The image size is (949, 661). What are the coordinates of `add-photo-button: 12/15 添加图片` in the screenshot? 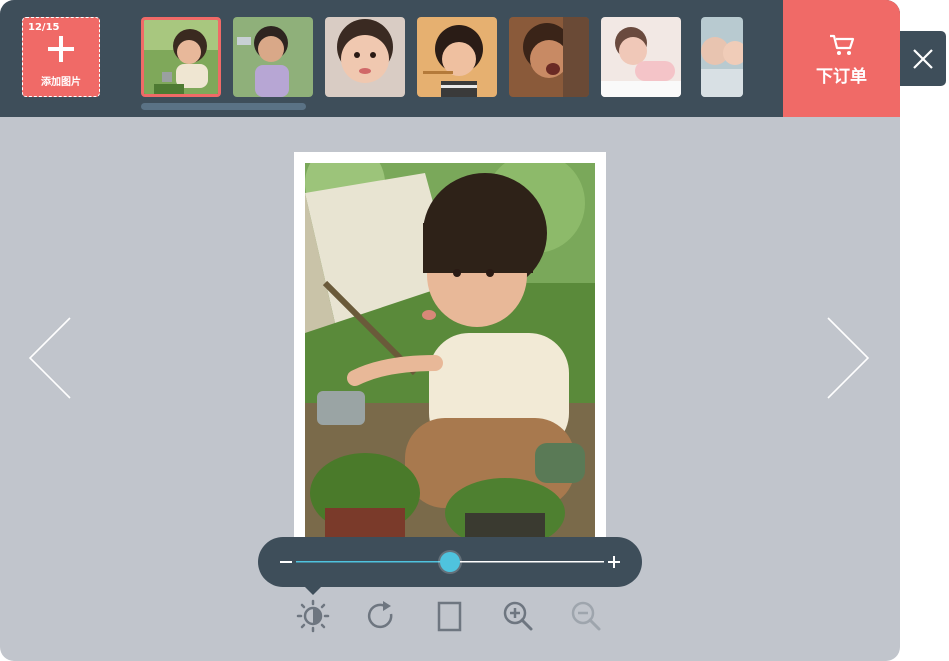 It's located at (61, 57).